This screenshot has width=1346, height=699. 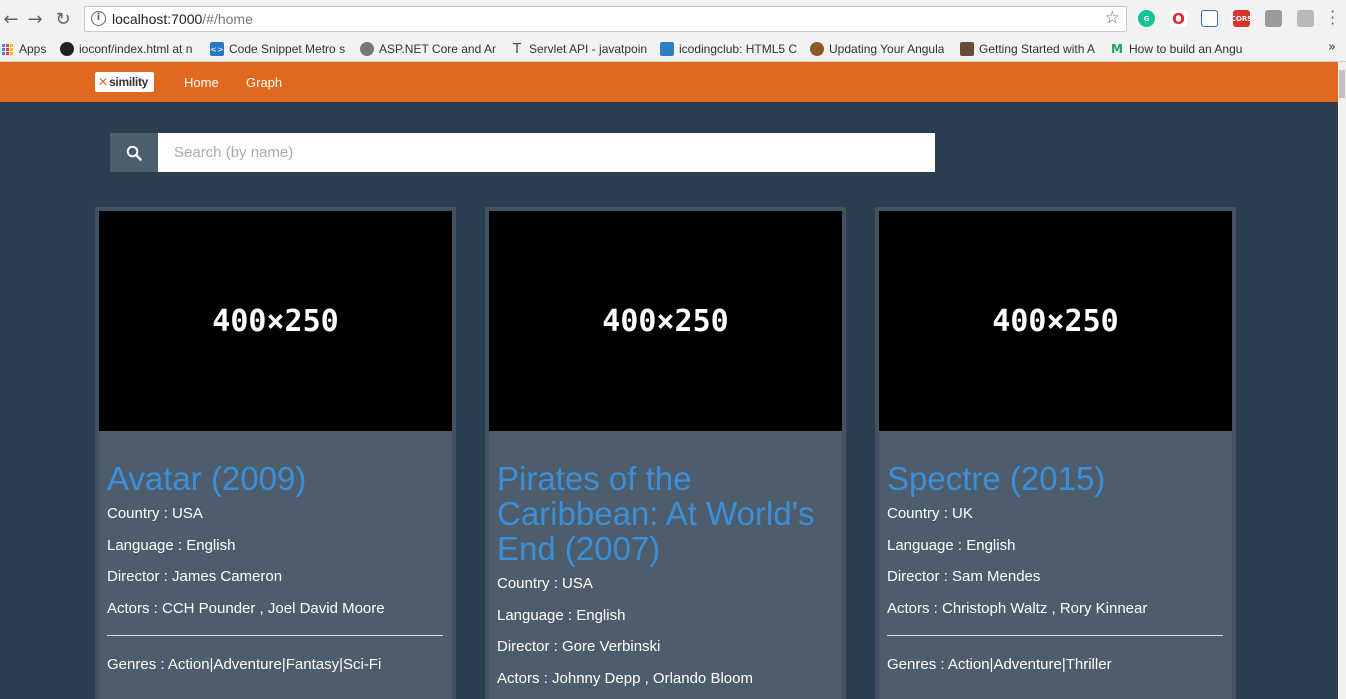 I want to click on cors-extension-icon: CORS, so click(x=1241, y=18).